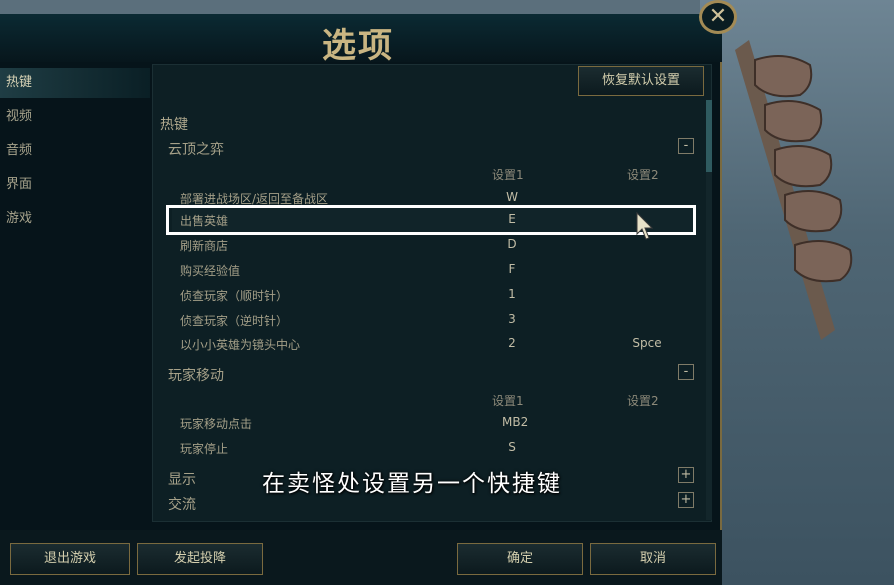 This screenshot has height=585, width=894. What do you see at coordinates (512, 447) in the screenshot?
I see `hotkey-key1: S` at bounding box center [512, 447].